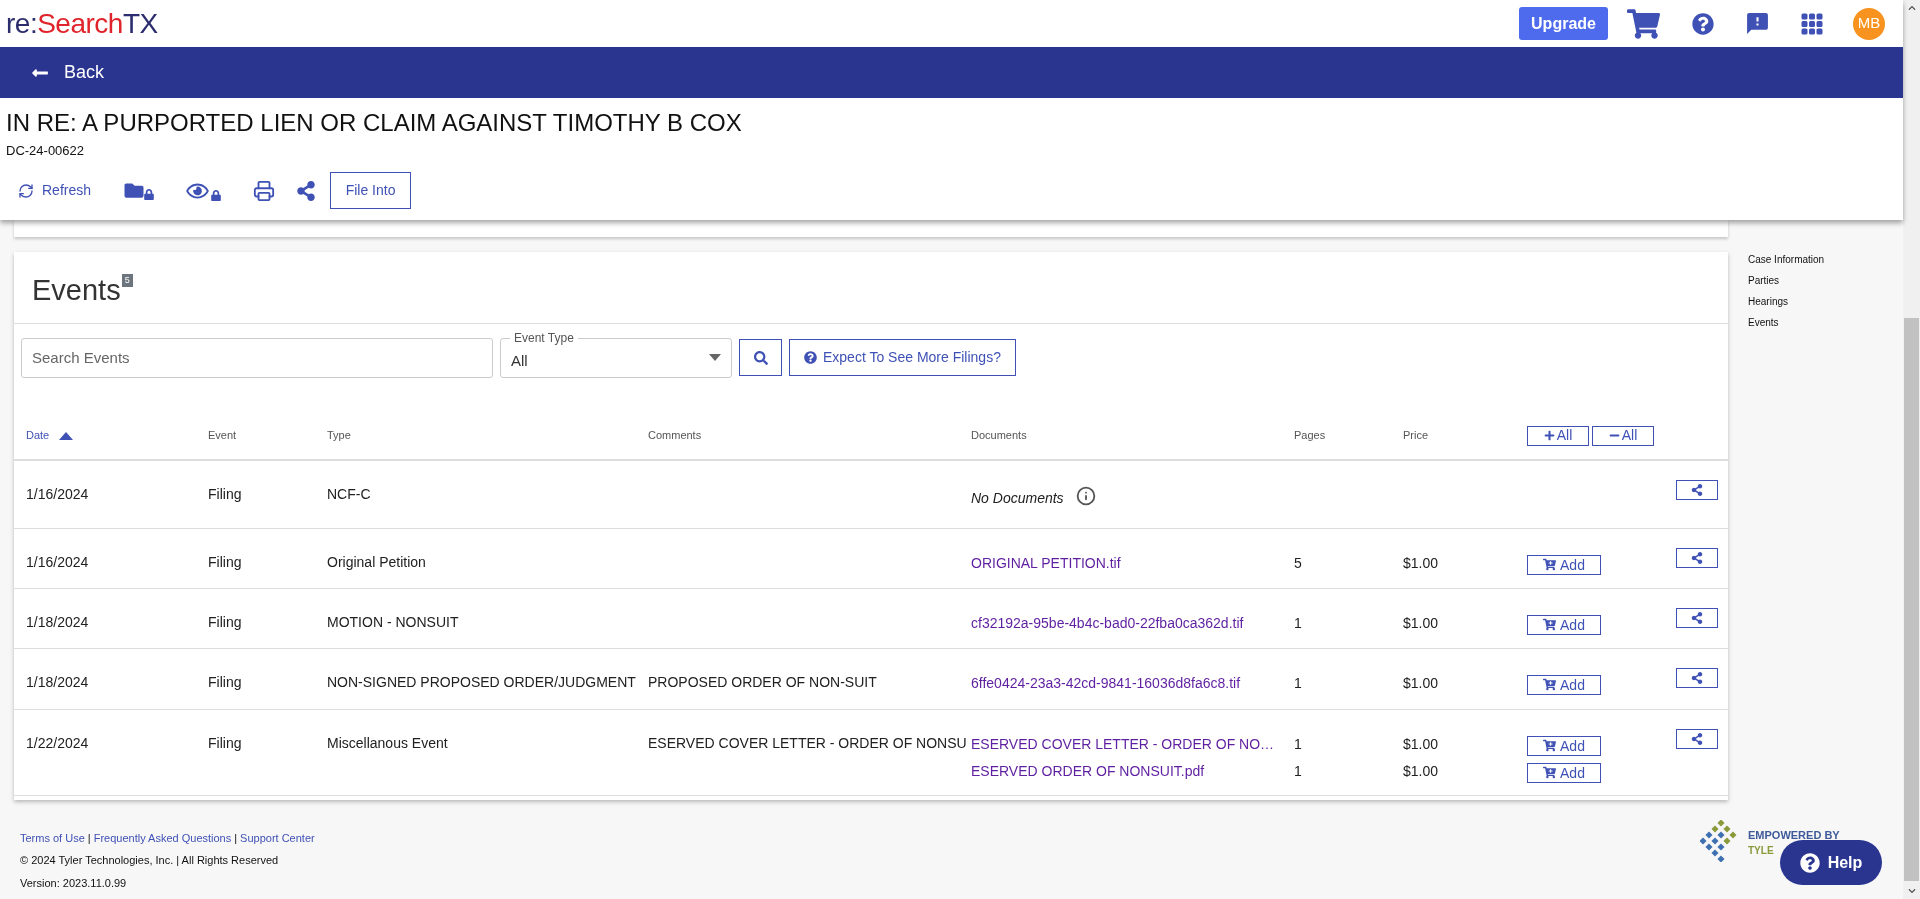  I want to click on table-cell-text: No Documents, so click(1017, 498).